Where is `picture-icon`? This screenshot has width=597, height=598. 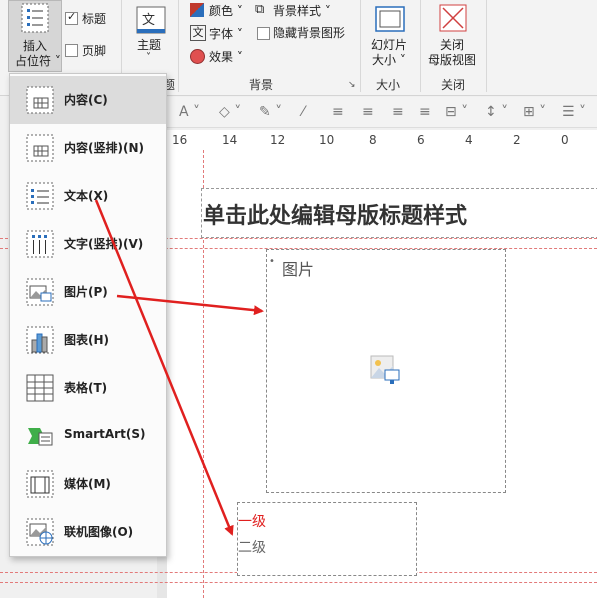
picture-icon is located at coordinates (40, 292).